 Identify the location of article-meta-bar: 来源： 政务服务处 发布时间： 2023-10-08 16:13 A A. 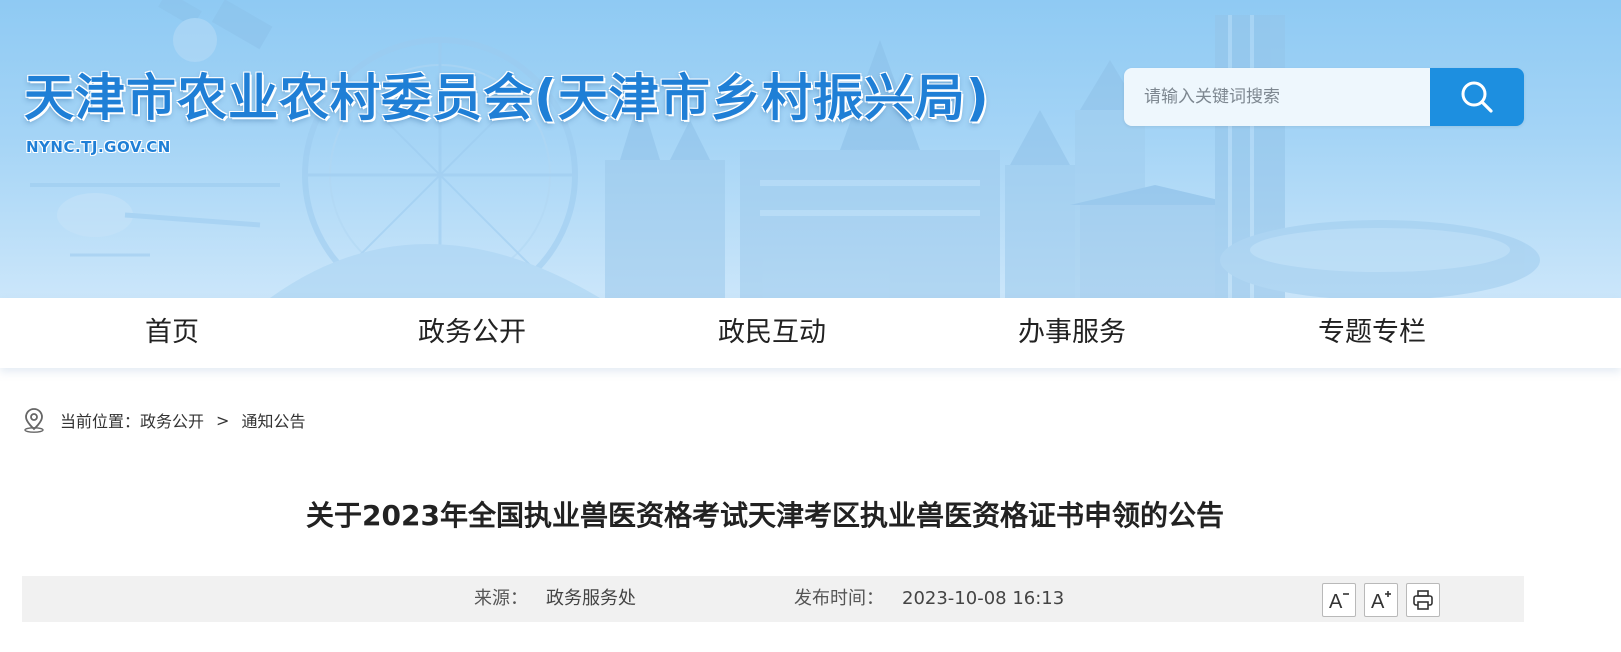
(773, 599).